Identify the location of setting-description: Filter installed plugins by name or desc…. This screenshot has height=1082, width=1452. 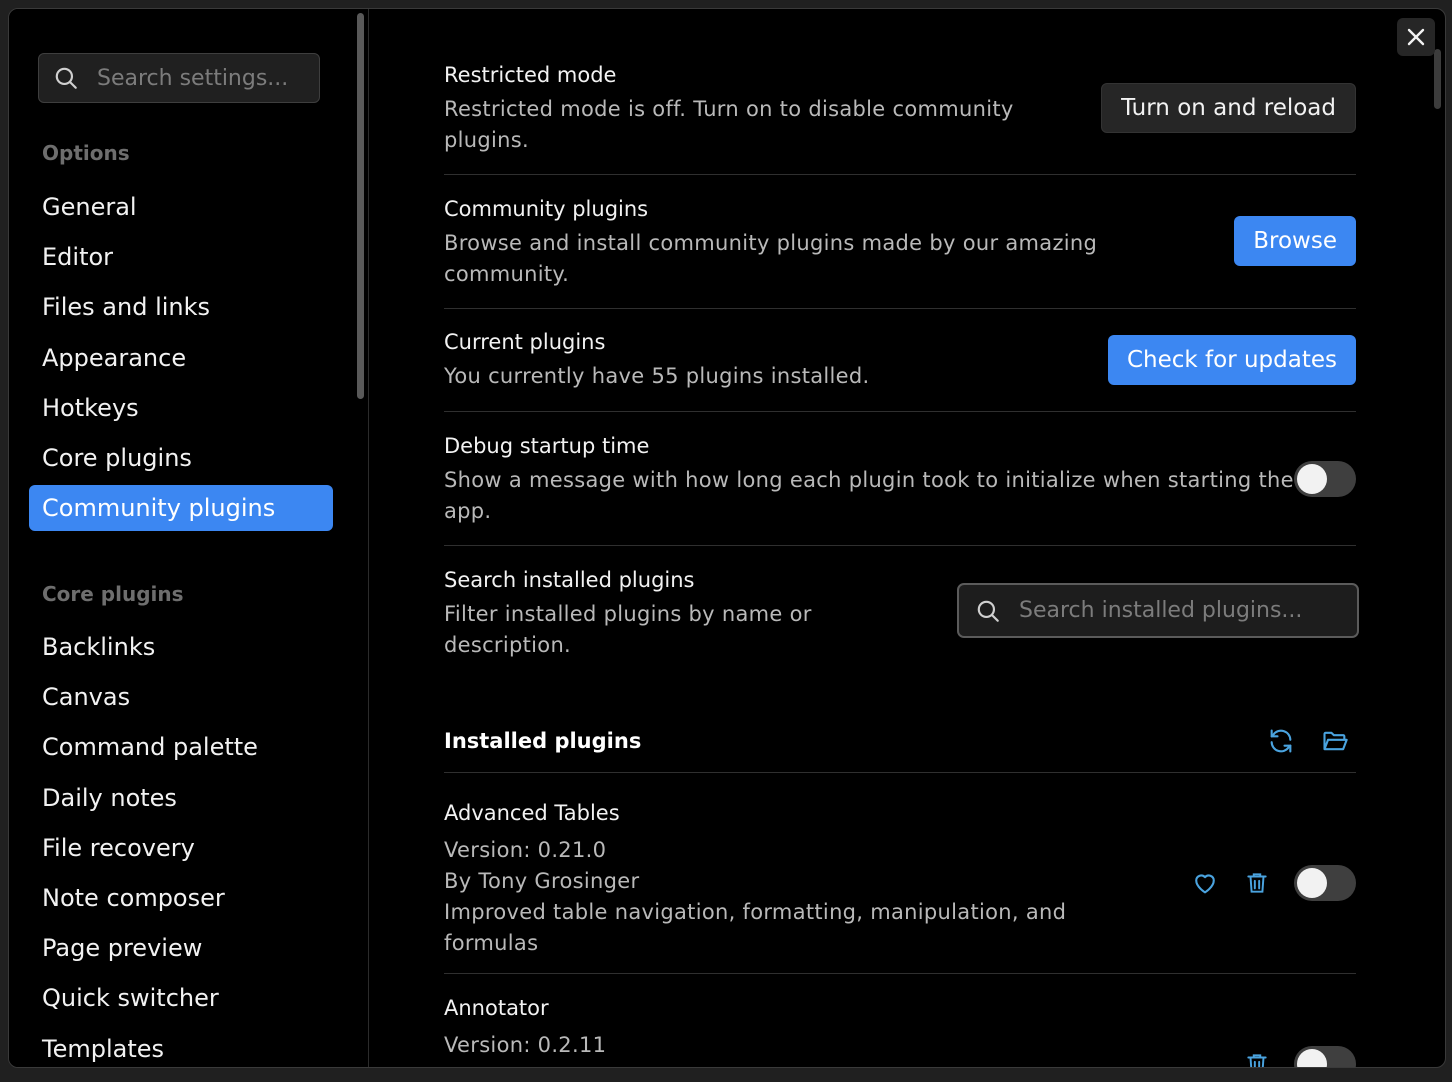
(628, 629).